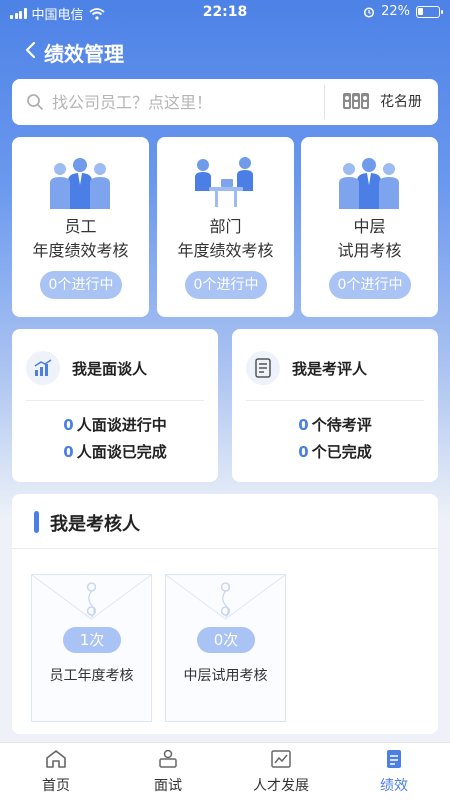 This screenshot has height=800, width=450. What do you see at coordinates (224, 182) in the screenshot?
I see `meeting-icon` at bounding box center [224, 182].